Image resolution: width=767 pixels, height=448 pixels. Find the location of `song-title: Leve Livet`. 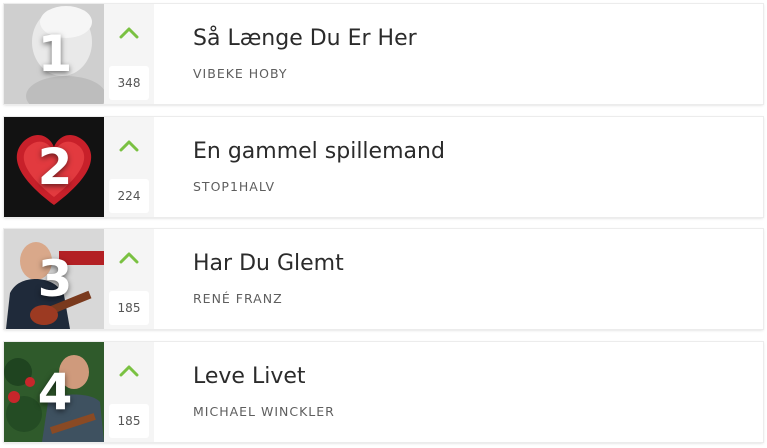

song-title: Leve Livet is located at coordinates (249, 376).